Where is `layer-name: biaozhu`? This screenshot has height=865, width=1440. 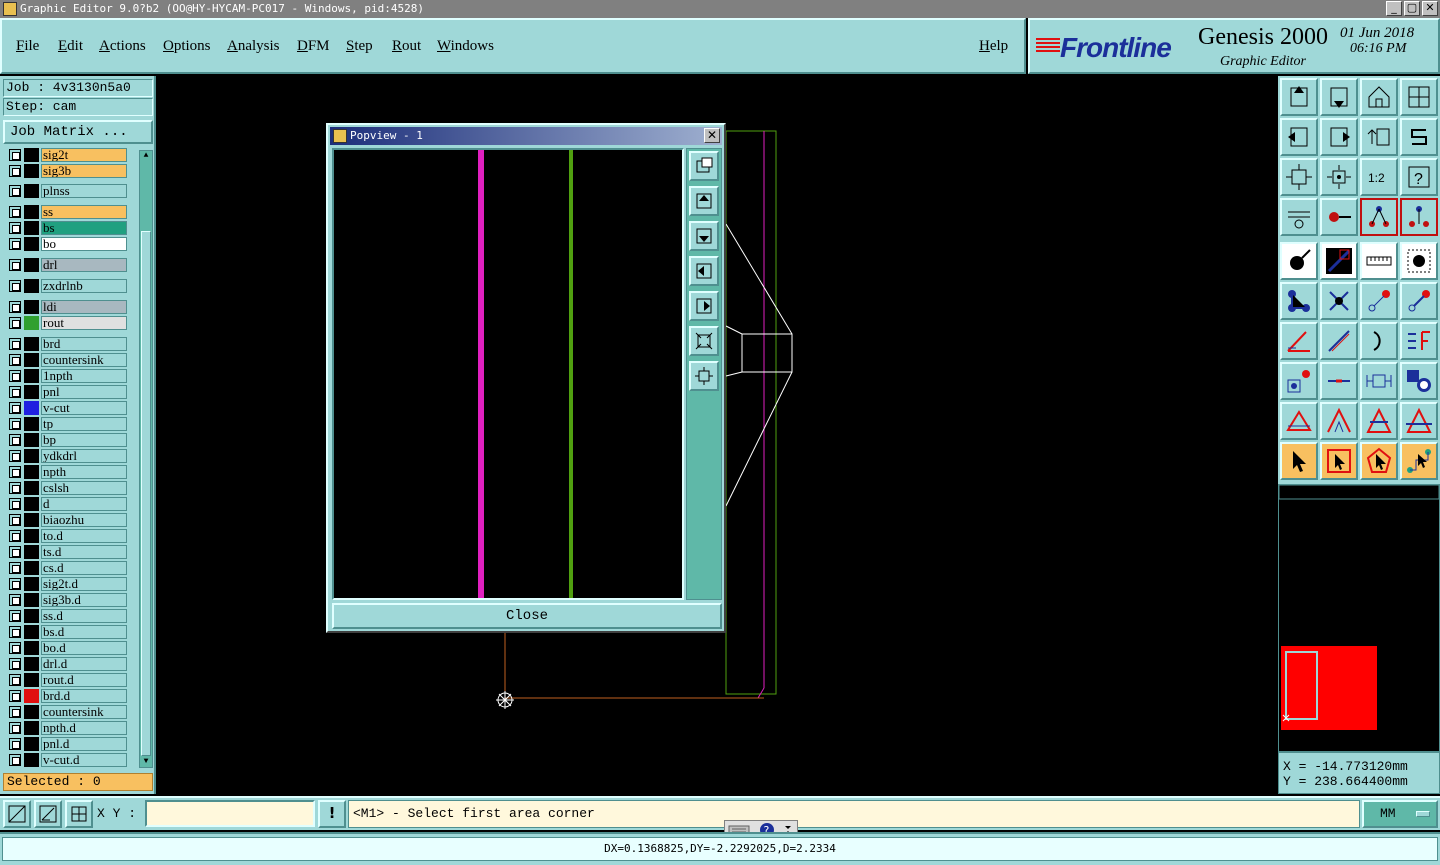 layer-name: biaozhu is located at coordinates (84, 520).